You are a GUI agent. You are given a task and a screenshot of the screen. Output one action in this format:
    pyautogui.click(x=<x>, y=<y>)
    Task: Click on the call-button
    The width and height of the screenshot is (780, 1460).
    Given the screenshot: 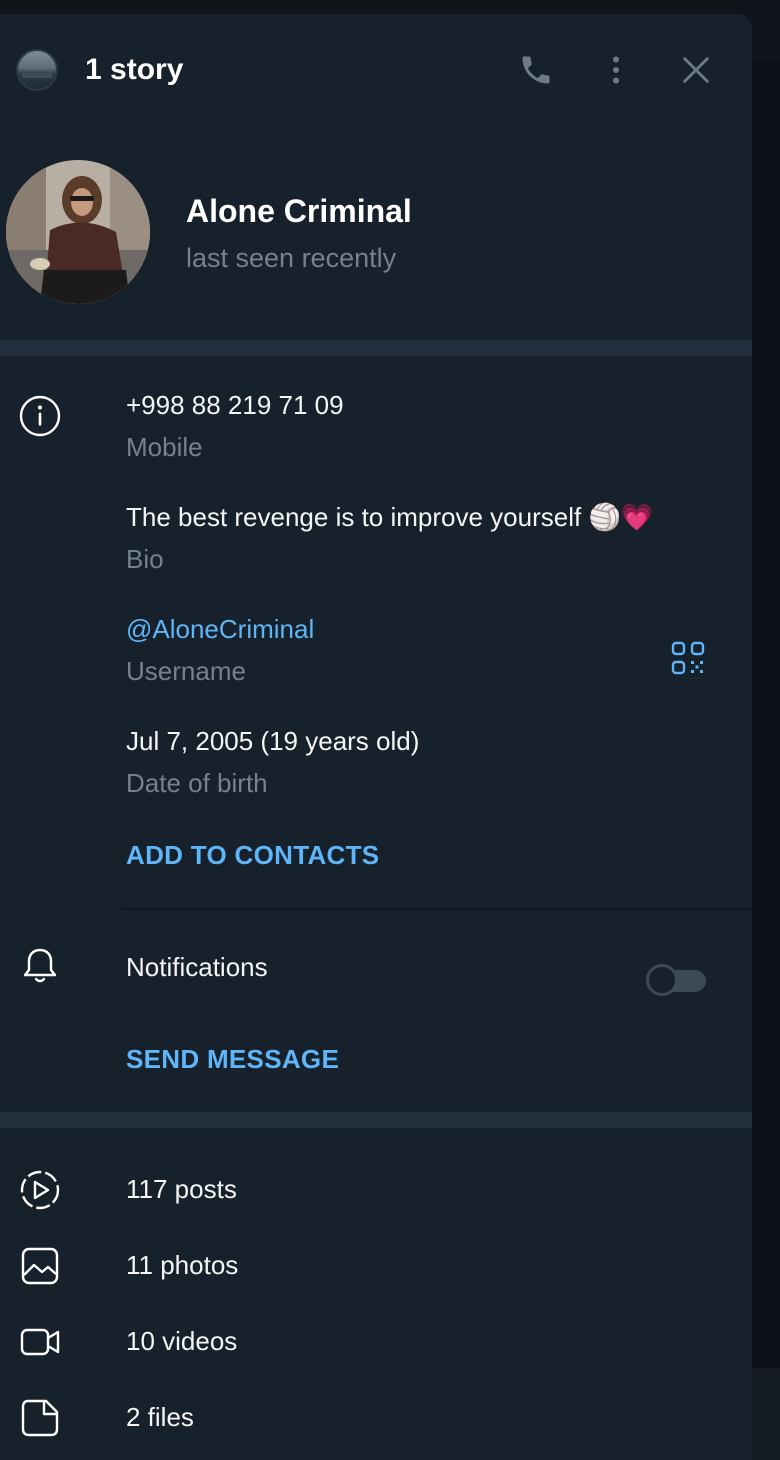 What is the action you would take?
    pyautogui.click(x=536, y=70)
    